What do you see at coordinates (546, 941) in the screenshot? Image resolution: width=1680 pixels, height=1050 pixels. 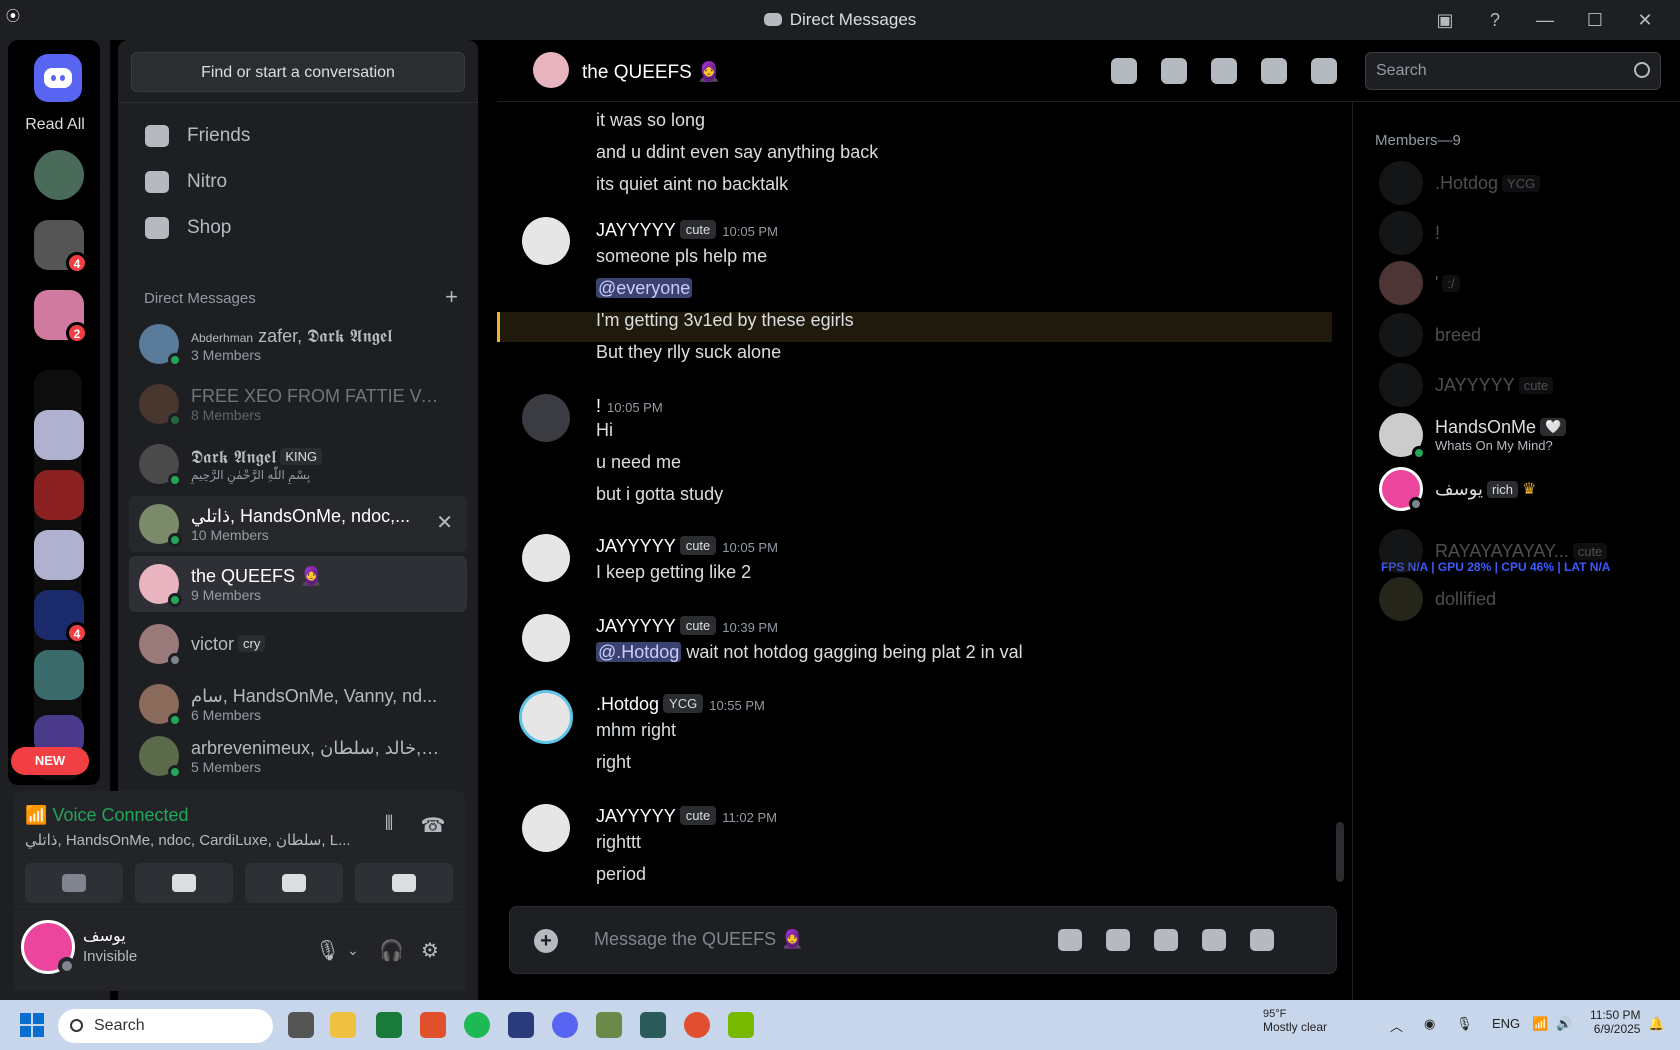 I see `attach-plus-icon: +` at bounding box center [546, 941].